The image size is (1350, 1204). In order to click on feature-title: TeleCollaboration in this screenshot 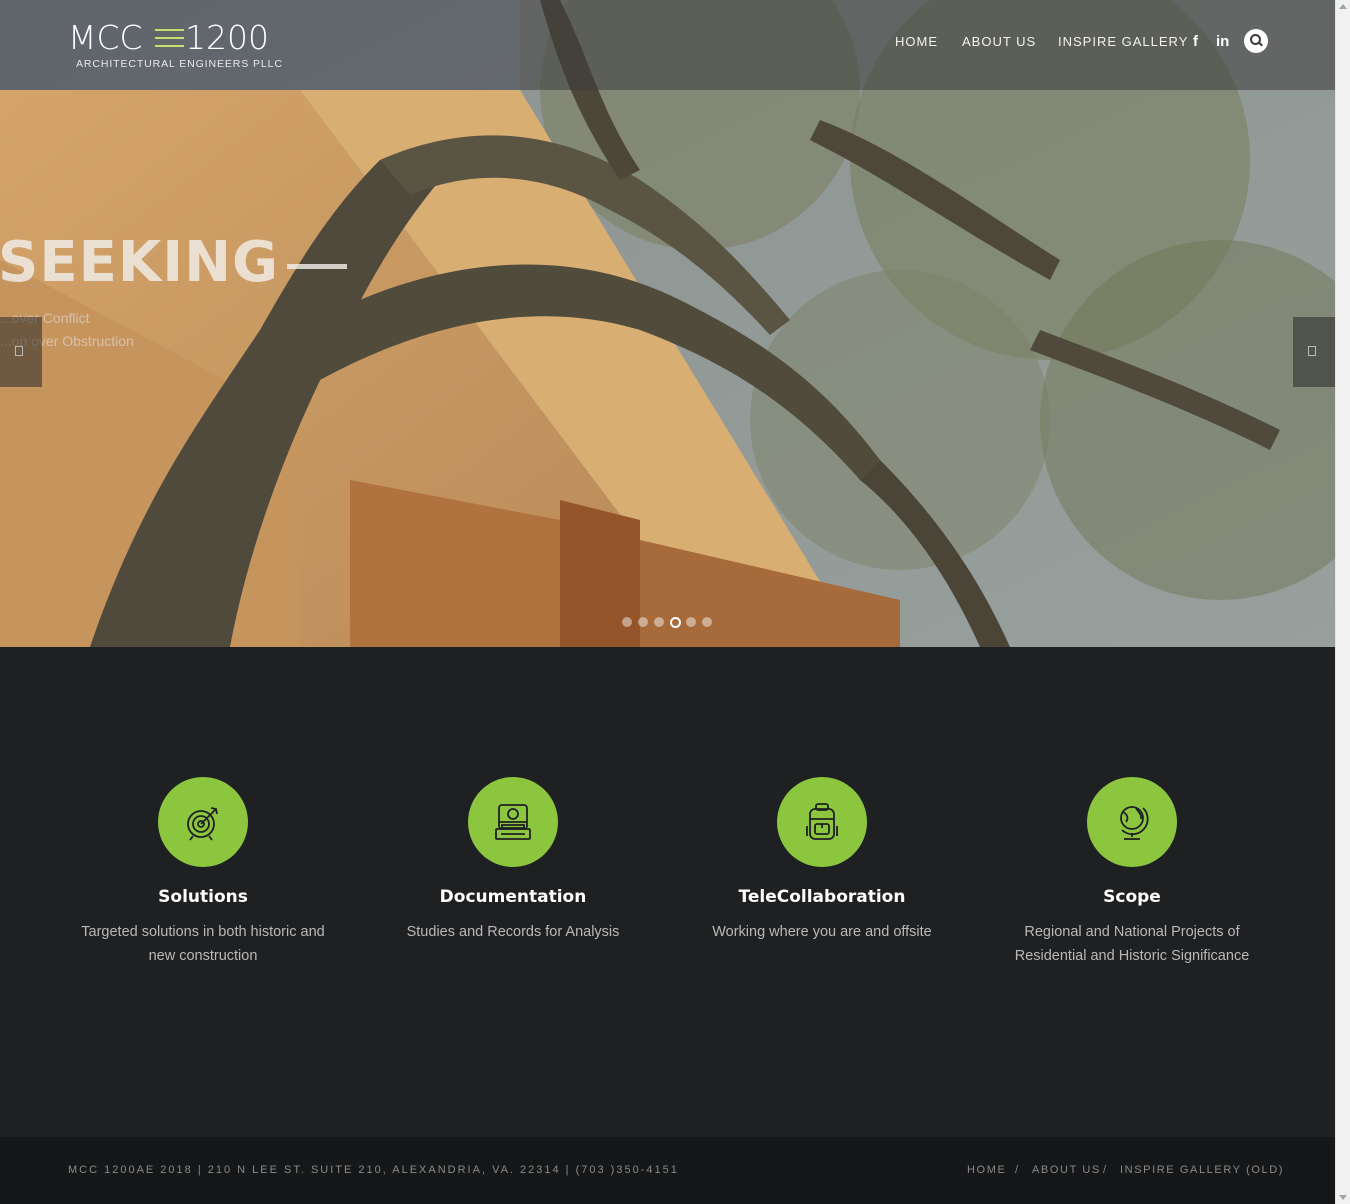, I will do `click(822, 897)`.